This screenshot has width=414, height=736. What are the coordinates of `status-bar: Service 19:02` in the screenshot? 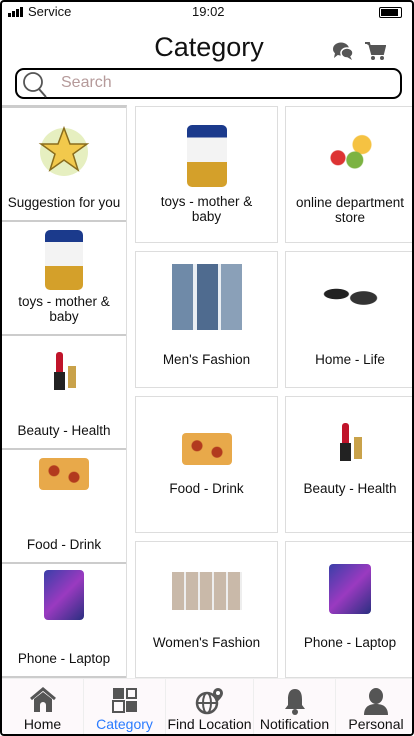 It's located at (207, 12).